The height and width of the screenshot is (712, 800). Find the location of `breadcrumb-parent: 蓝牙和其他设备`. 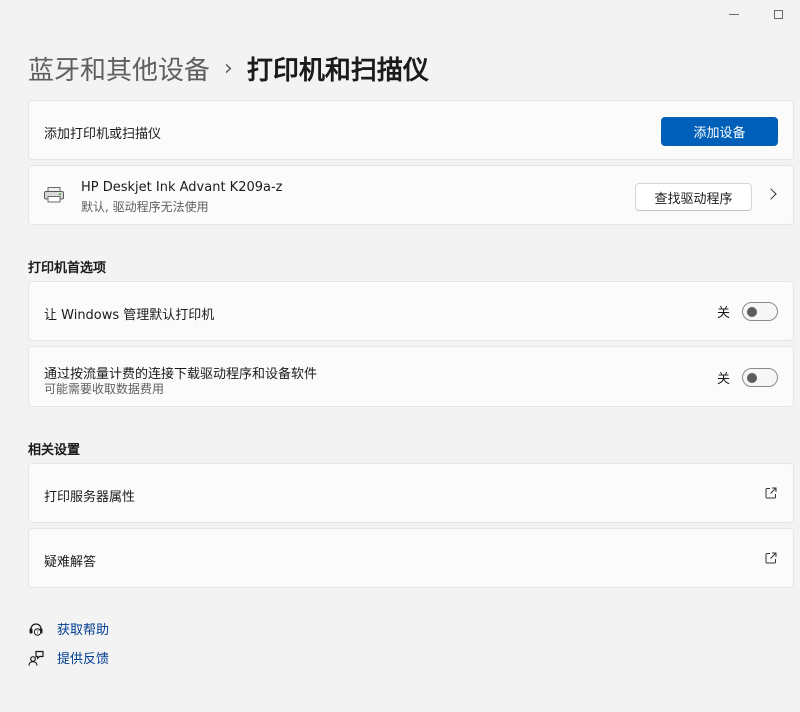

breadcrumb-parent: 蓝牙和其他设备 is located at coordinates (119, 68).